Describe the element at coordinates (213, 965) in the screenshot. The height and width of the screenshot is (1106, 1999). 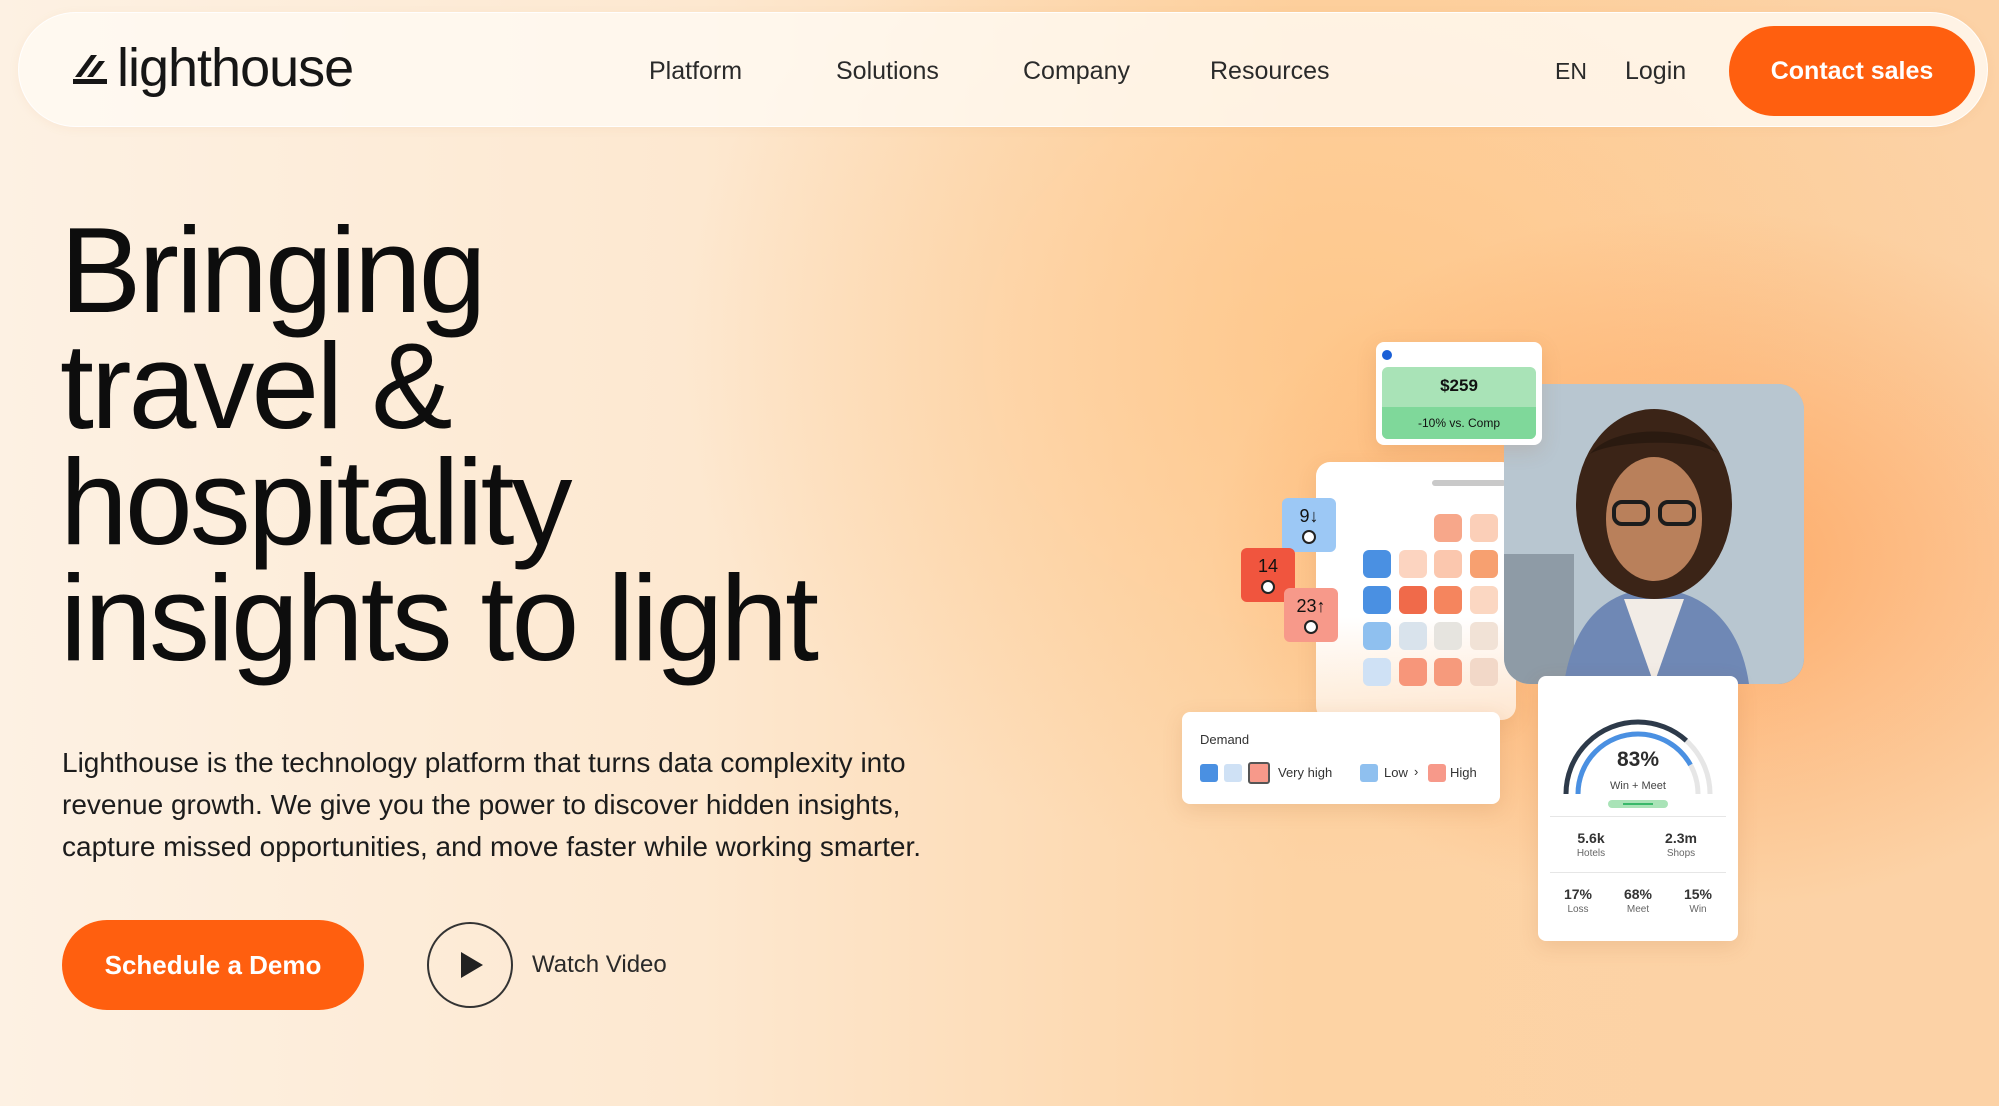
I see `schedule-demo-button: Schedule a Demo` at that location.